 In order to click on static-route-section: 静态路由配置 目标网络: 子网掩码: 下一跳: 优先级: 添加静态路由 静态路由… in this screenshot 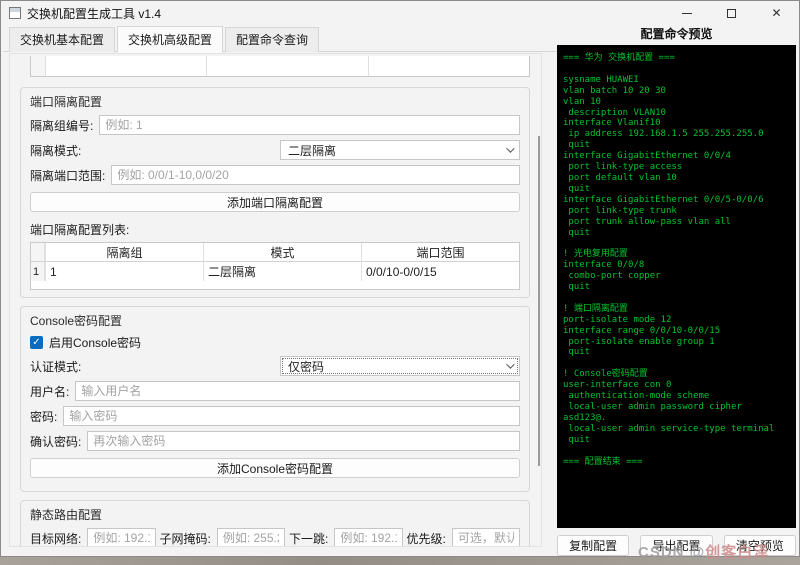, I will do `click(275, 523)`.